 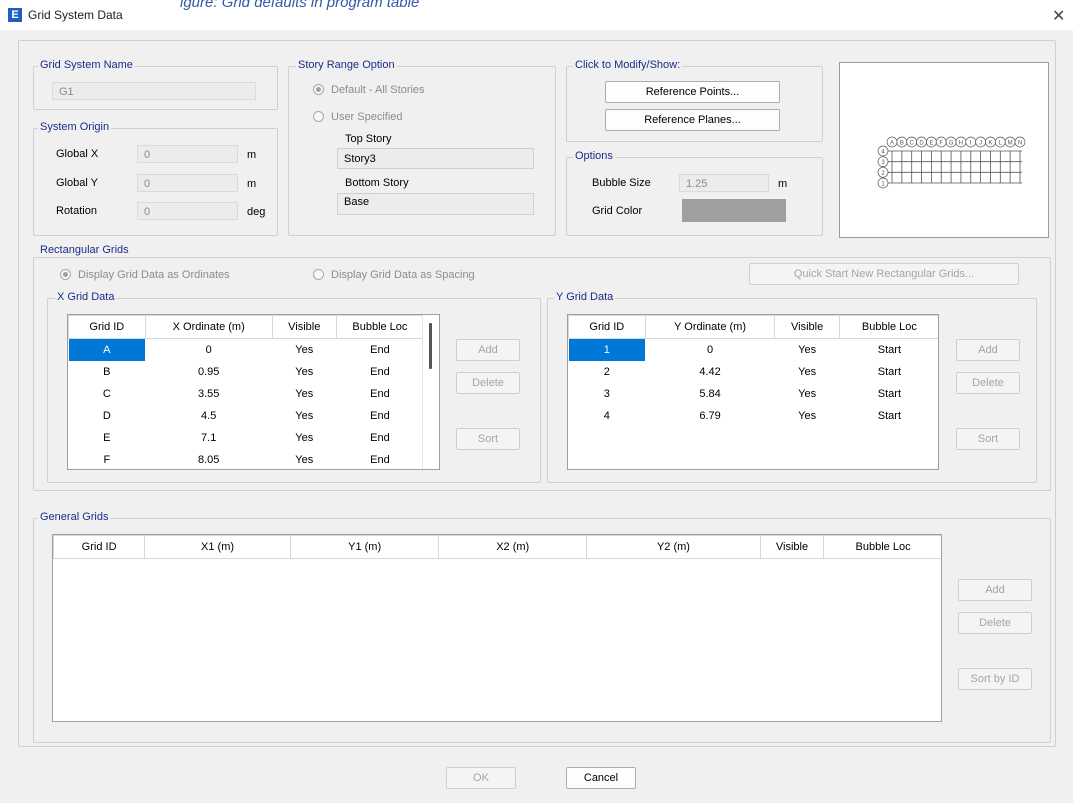 What do you see at coordinates (318, 89) in the screenshot?
I see `story-default-radio` at bounding box center [318, 89].